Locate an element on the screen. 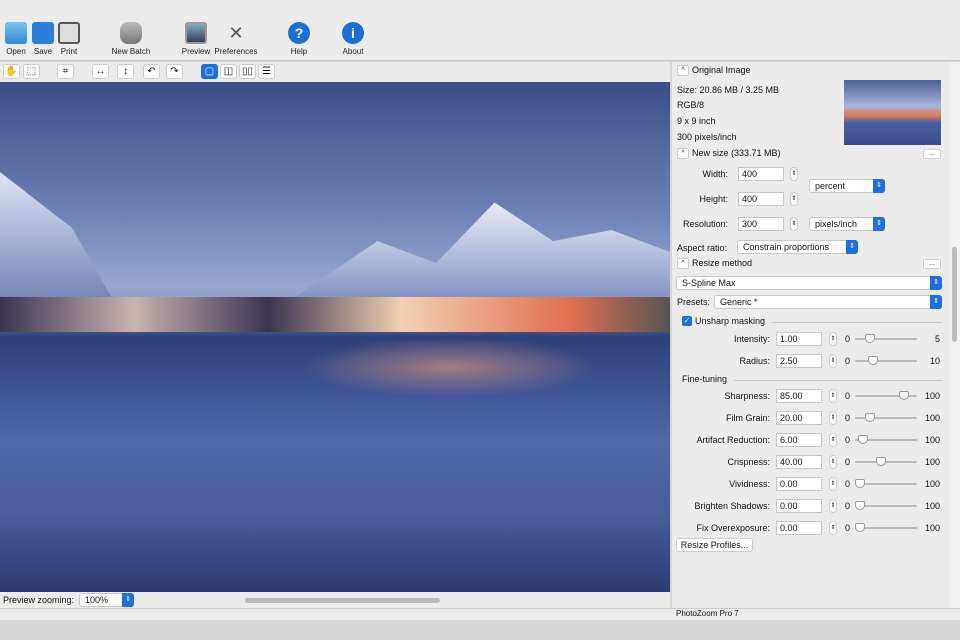 The height and width of the screenshot is (640, 960). collapse-resize-button: ^ is located at coordinates (683, 263).